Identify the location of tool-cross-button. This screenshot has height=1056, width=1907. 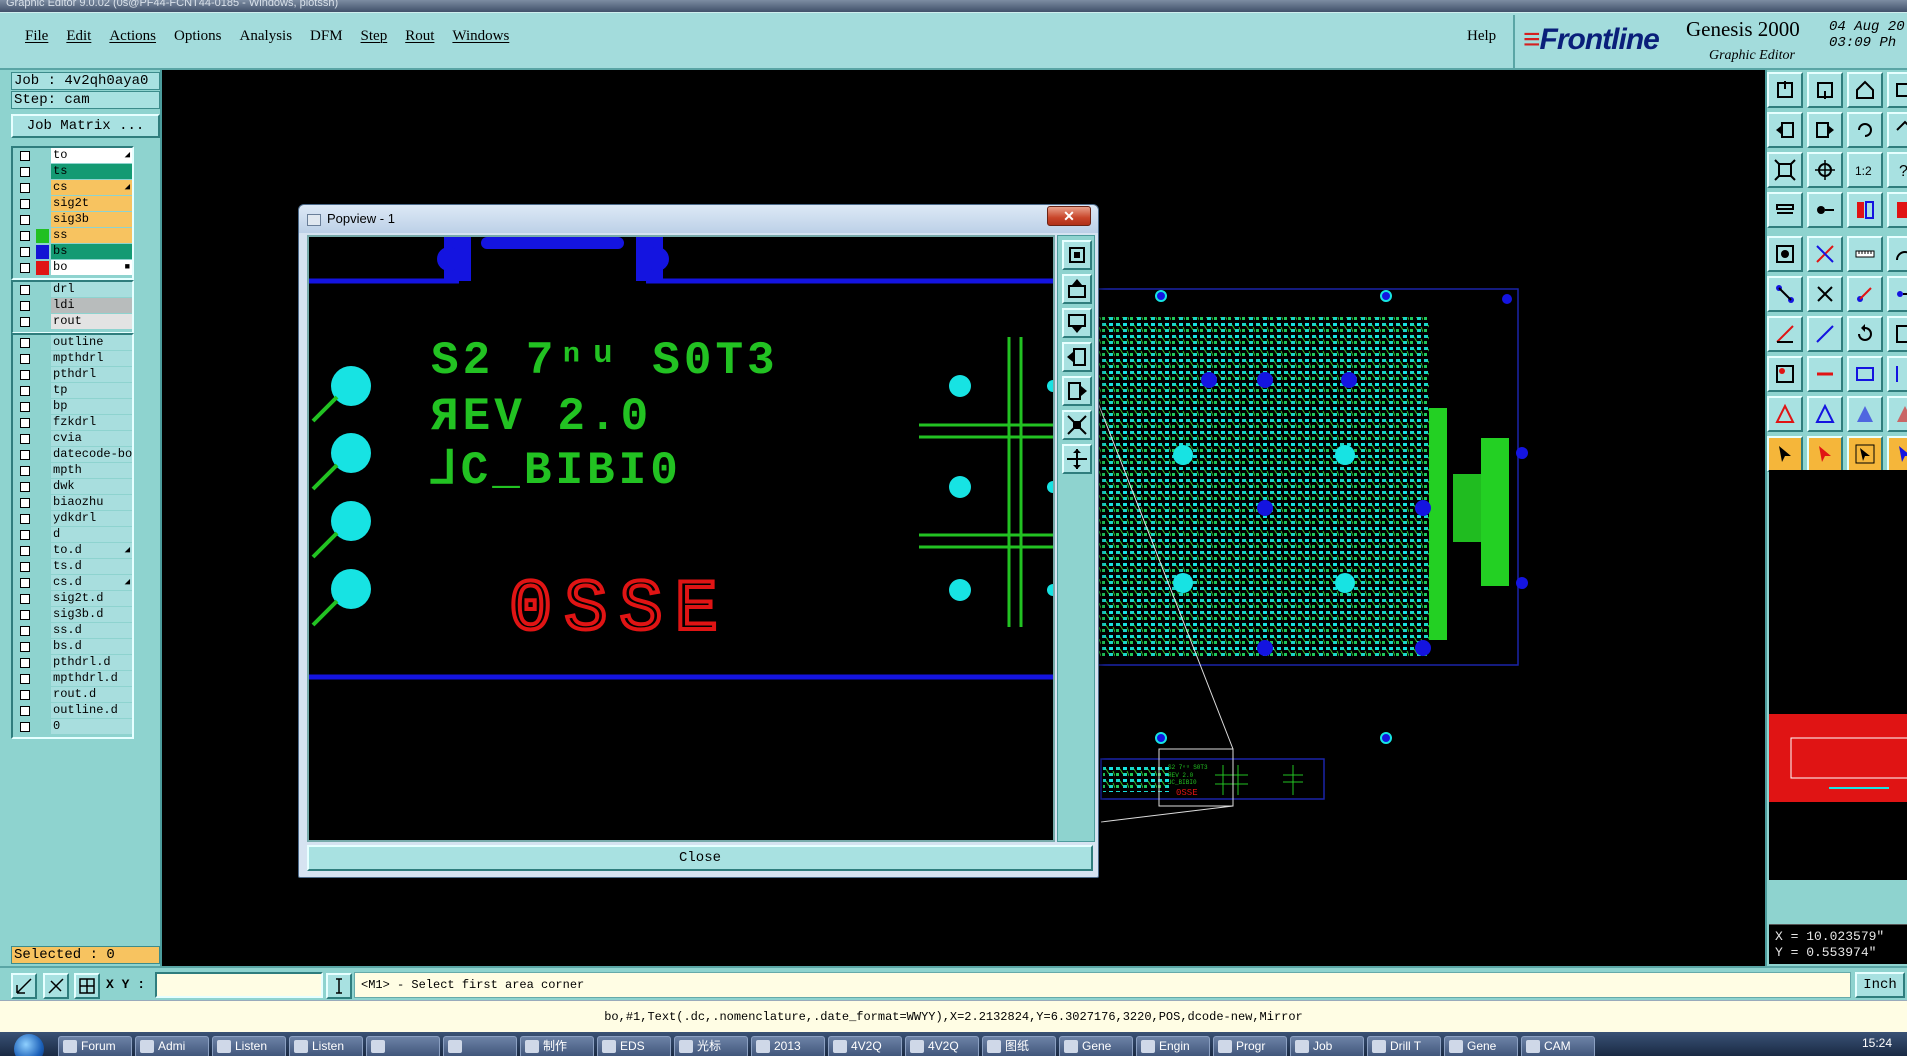
(1825, 294).